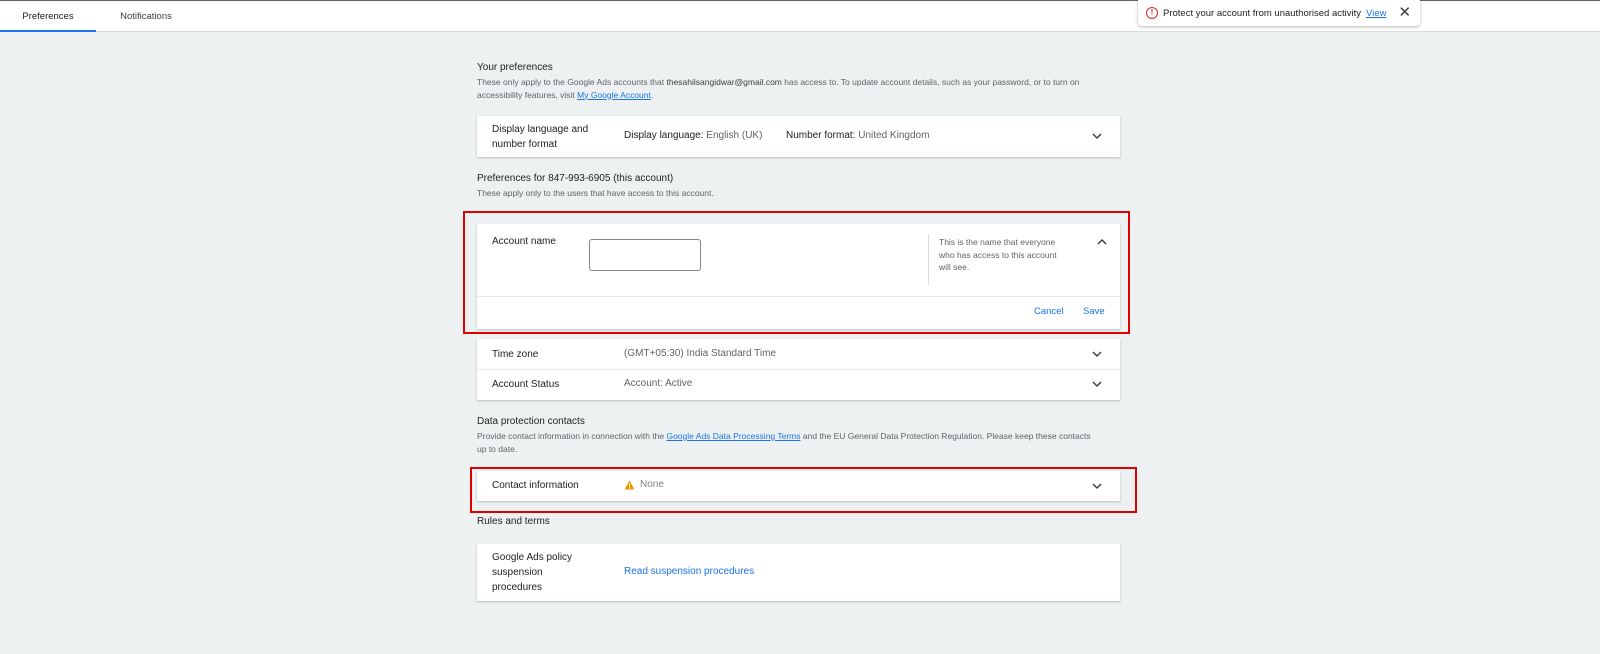 The width and height of the screenshot is (1600, 654). Describe the element at coordinates (540, 137) in the screenshot. I see `display-language-label: Display language and number format` at that location.